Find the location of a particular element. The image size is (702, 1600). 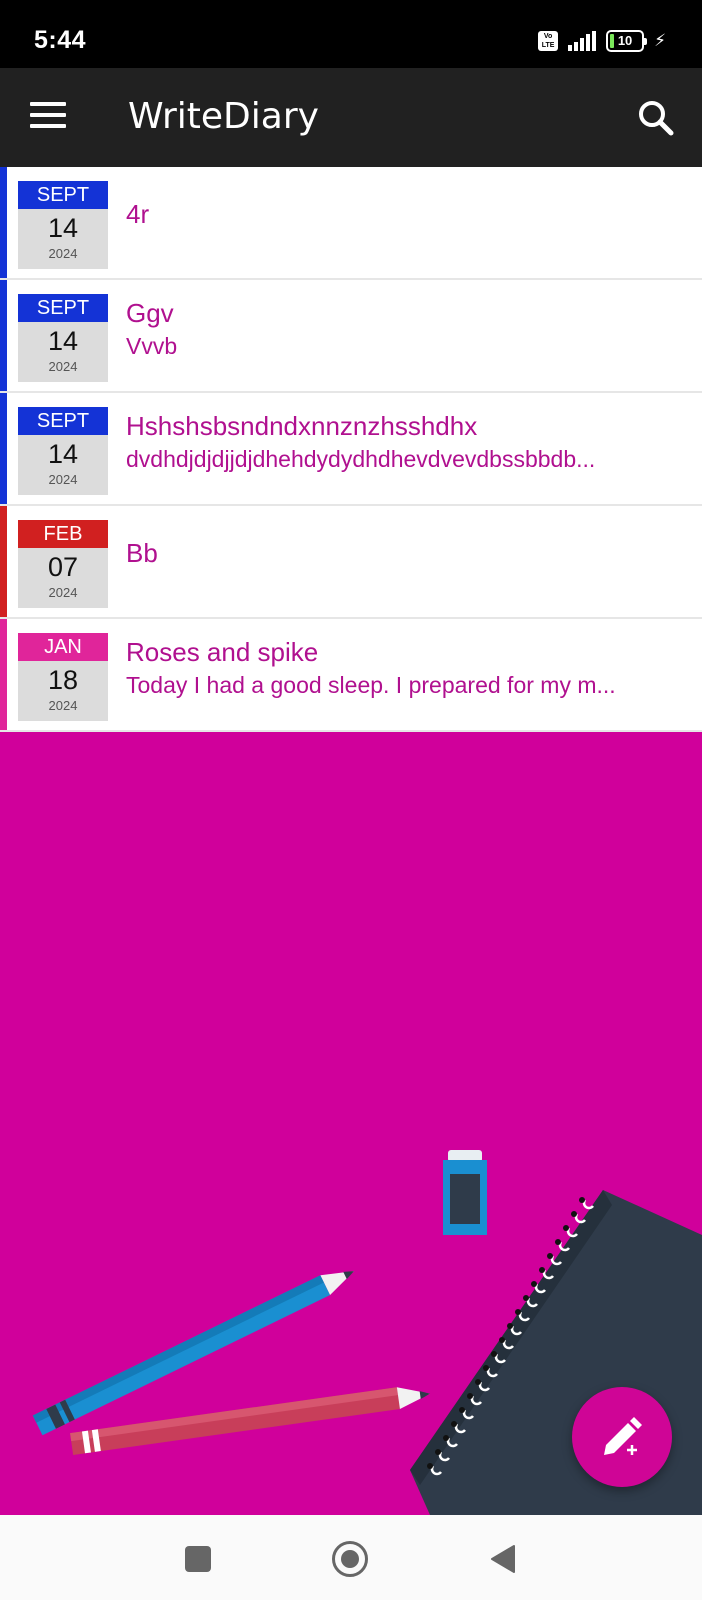

edit-add-icon is located at coordinates (623, 1437).